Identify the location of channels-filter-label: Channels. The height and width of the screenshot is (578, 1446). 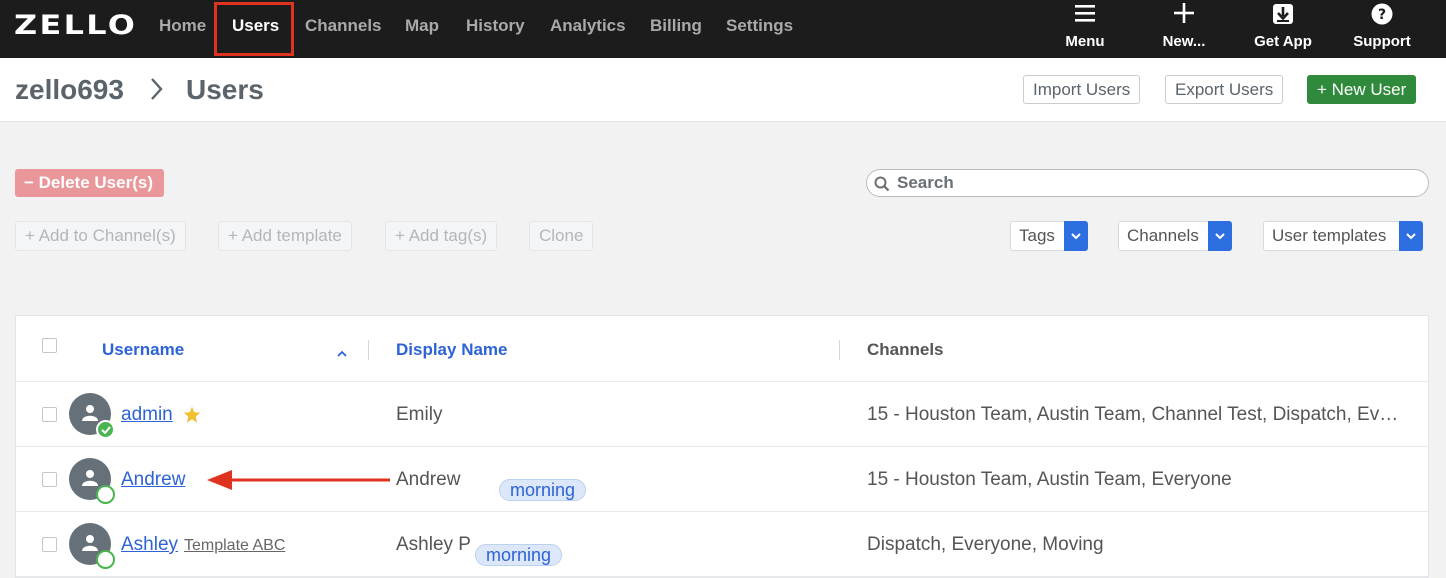
(1163, 235).